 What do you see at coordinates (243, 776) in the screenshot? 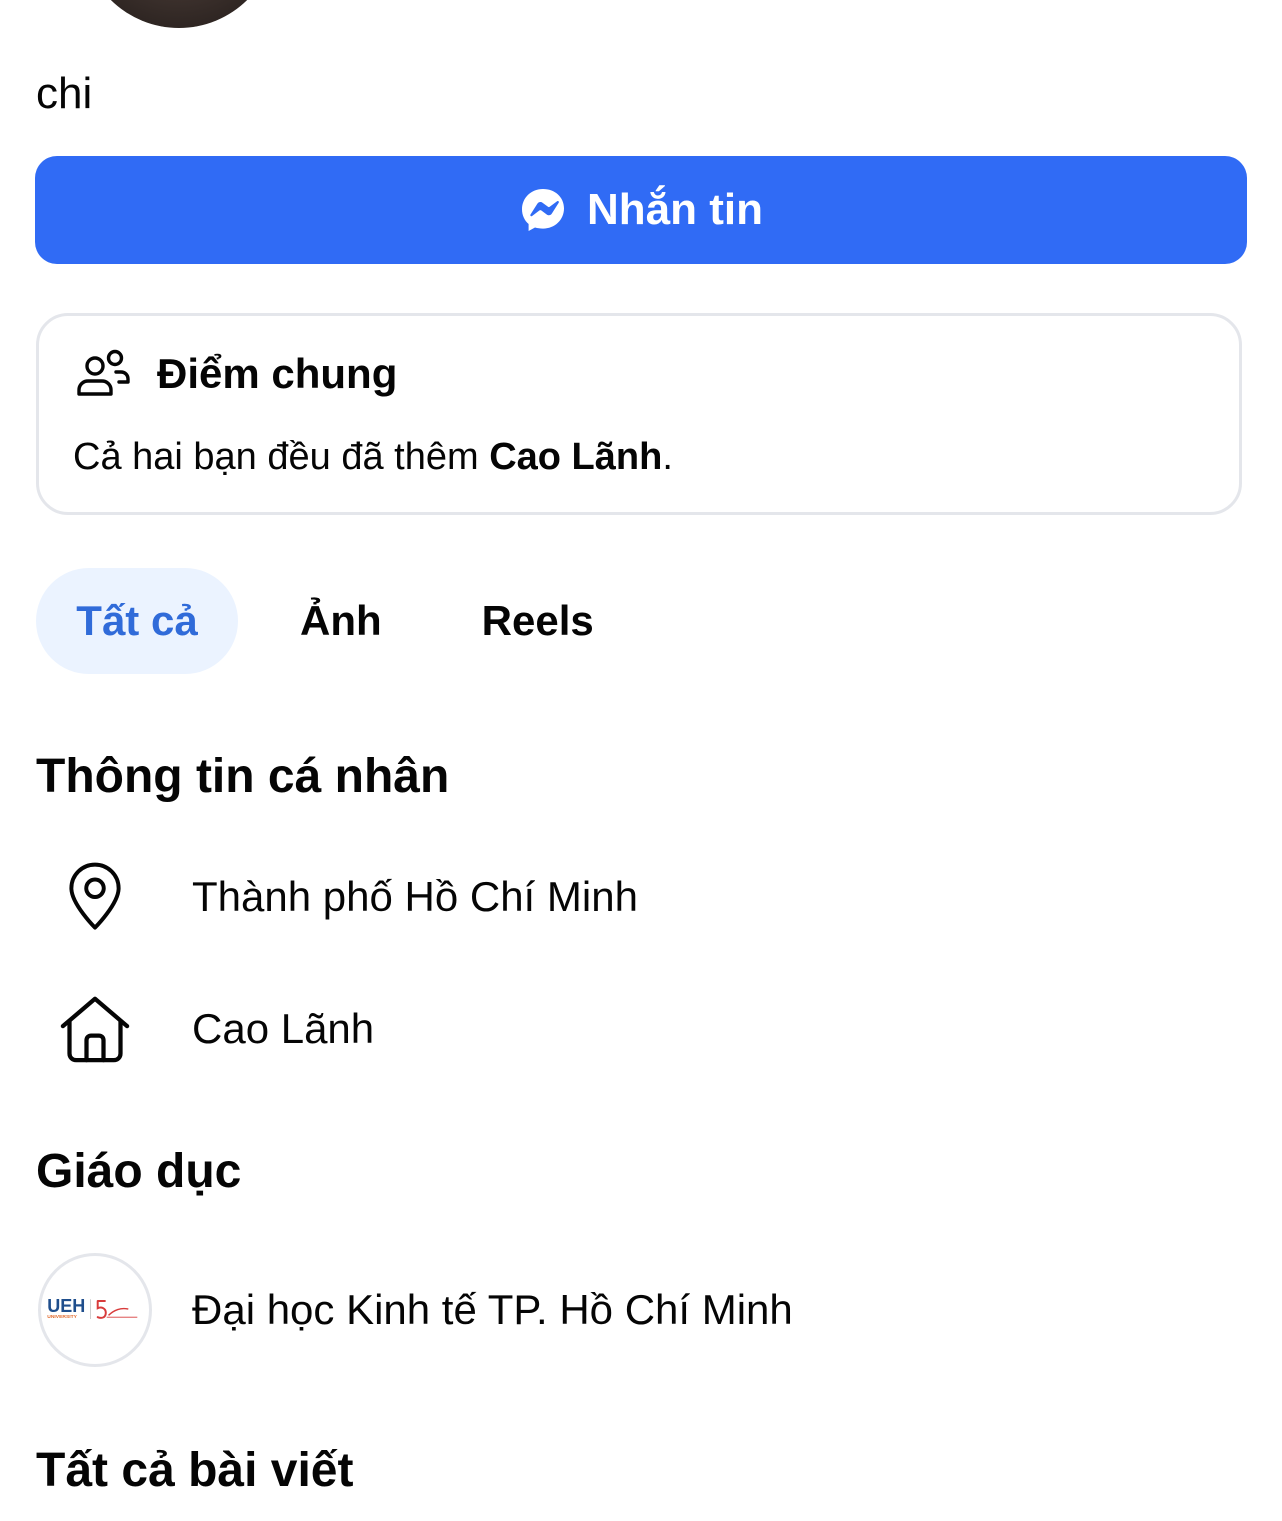
I see `personal-info-title: Thông tin cá nhân` at bounding box center [243, 776].